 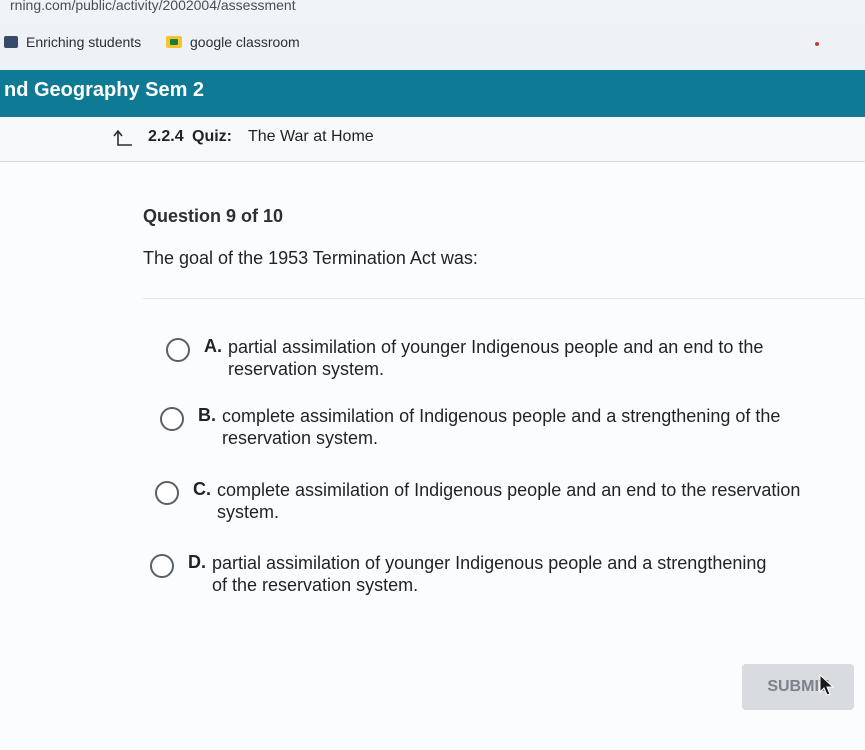 I want to click on up-arrow-icon, so click(x=123, y=138).